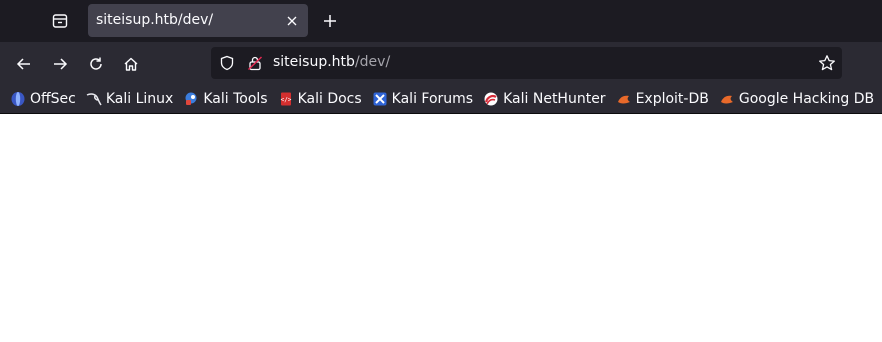 The height and width of the screenshot is (342, 882). I want to click on bookmark-label: Kali NetHunter, so click(554, 98).